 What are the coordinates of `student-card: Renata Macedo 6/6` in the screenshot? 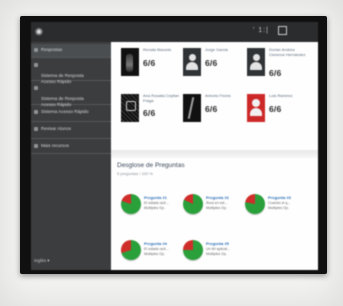 It's located at (152, 66).